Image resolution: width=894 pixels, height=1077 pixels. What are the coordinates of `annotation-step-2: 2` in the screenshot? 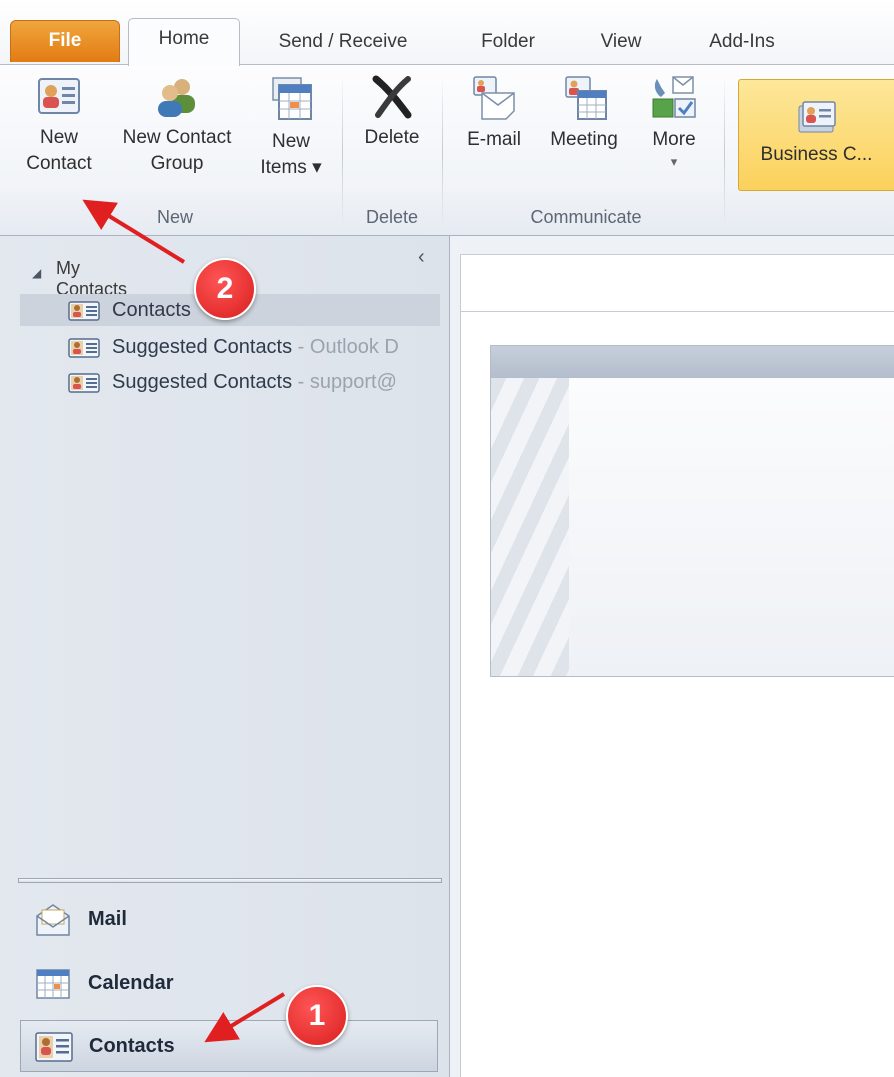 It's located at (225, 289).